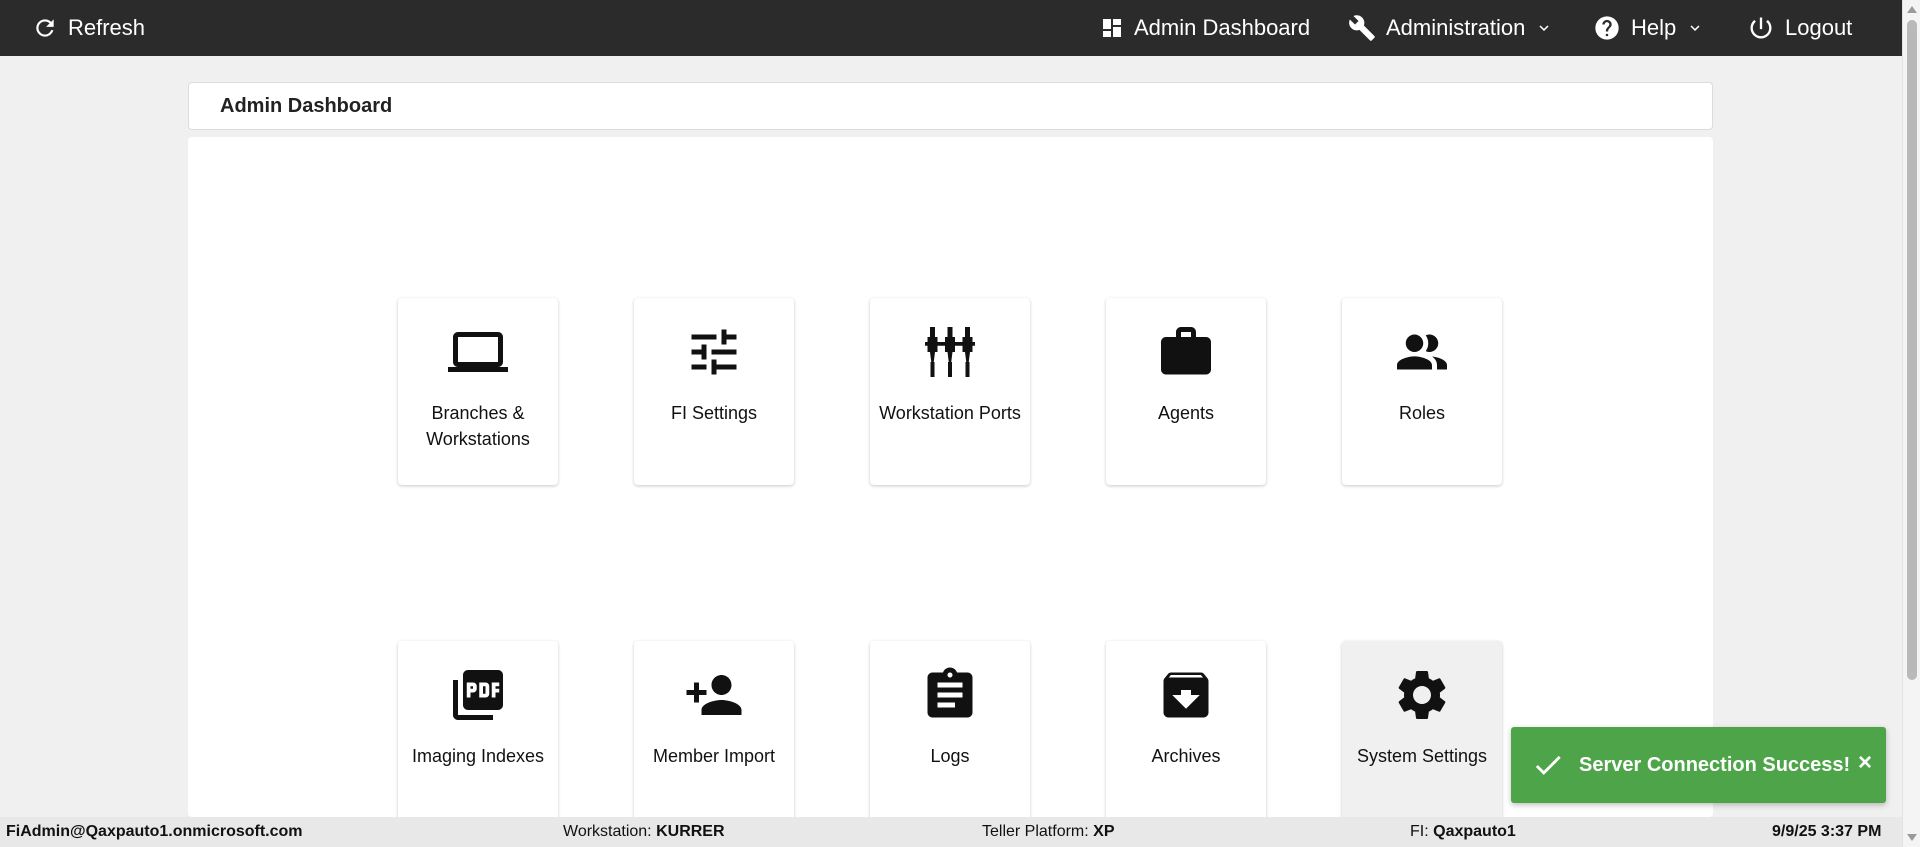  I want to click on status-platform-label: Teller Platform:, so click(1035, 831).